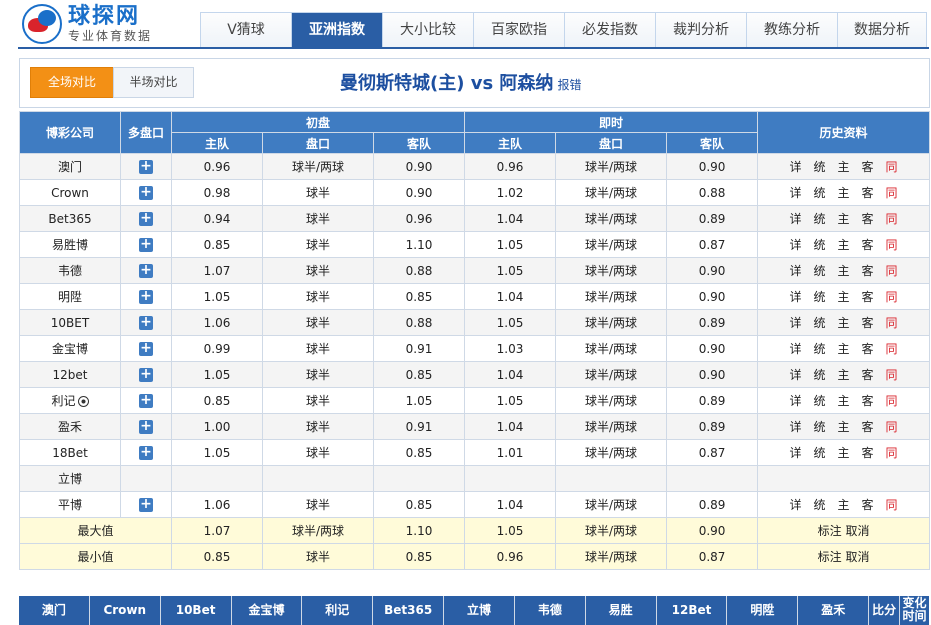  What do you see at coordinates (479, 610) in the screenshot?
I see `bottom-tab-libo: 立博` at bounding box center [479, 610].